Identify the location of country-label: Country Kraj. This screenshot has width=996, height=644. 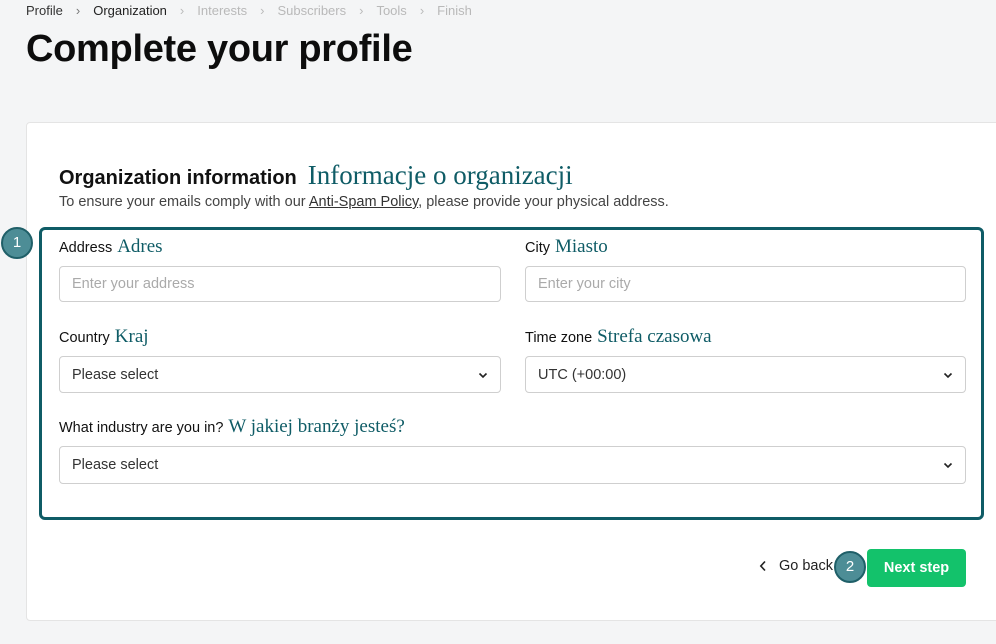
(104, 337).